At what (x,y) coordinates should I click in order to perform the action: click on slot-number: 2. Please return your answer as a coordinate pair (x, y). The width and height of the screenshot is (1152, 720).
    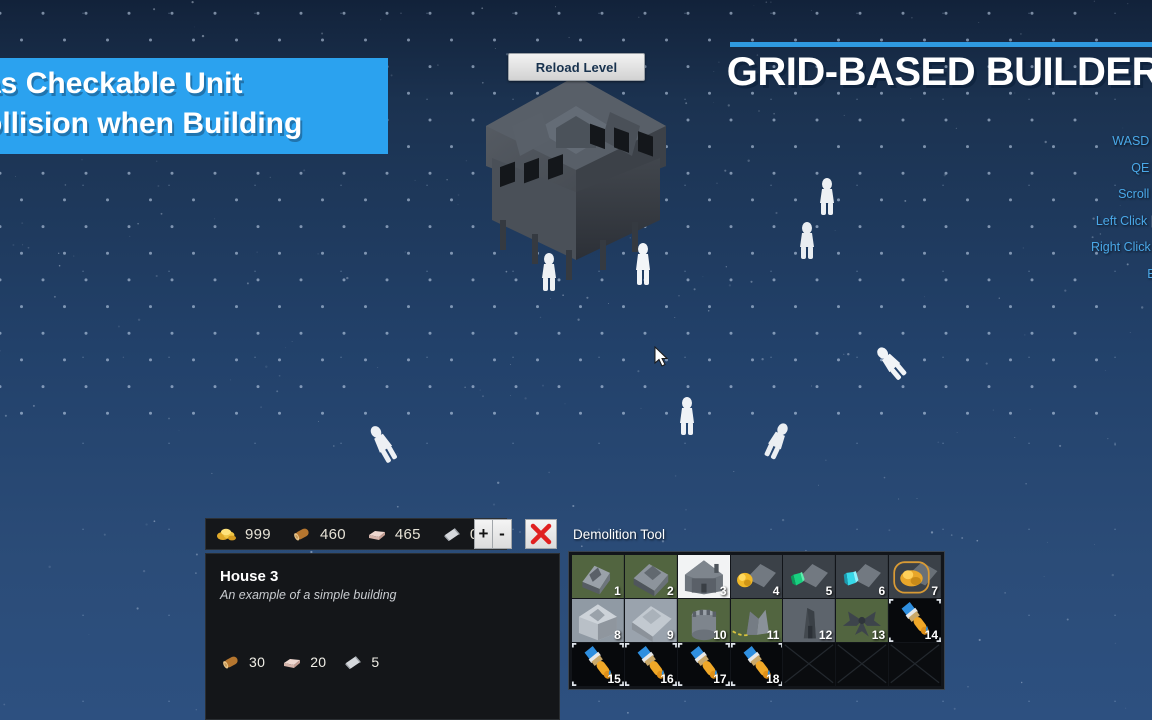
    Looking at the image, I should click on (670, 591).